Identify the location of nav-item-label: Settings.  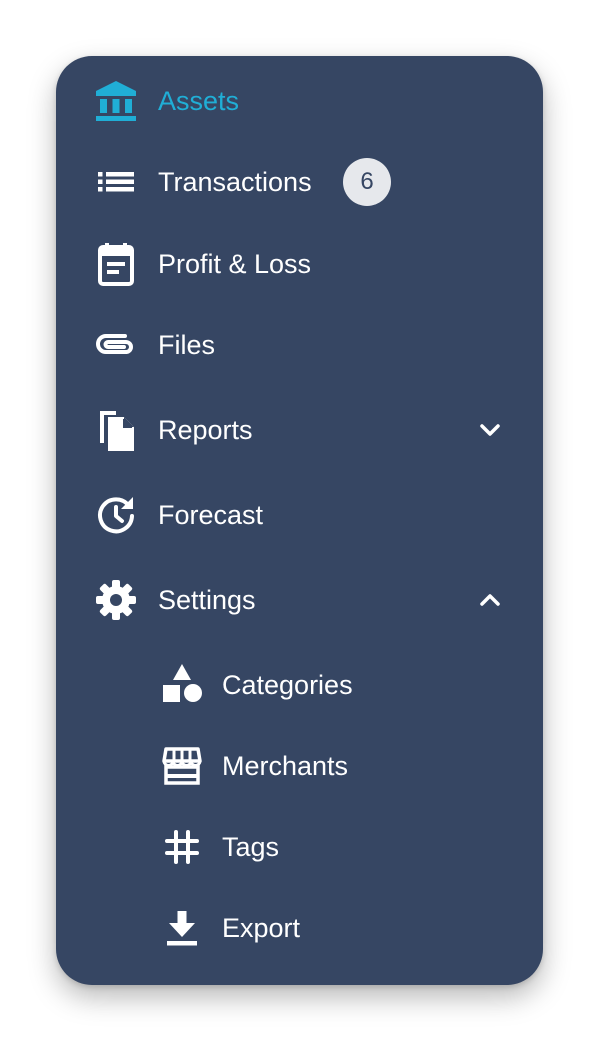
(207, 599).